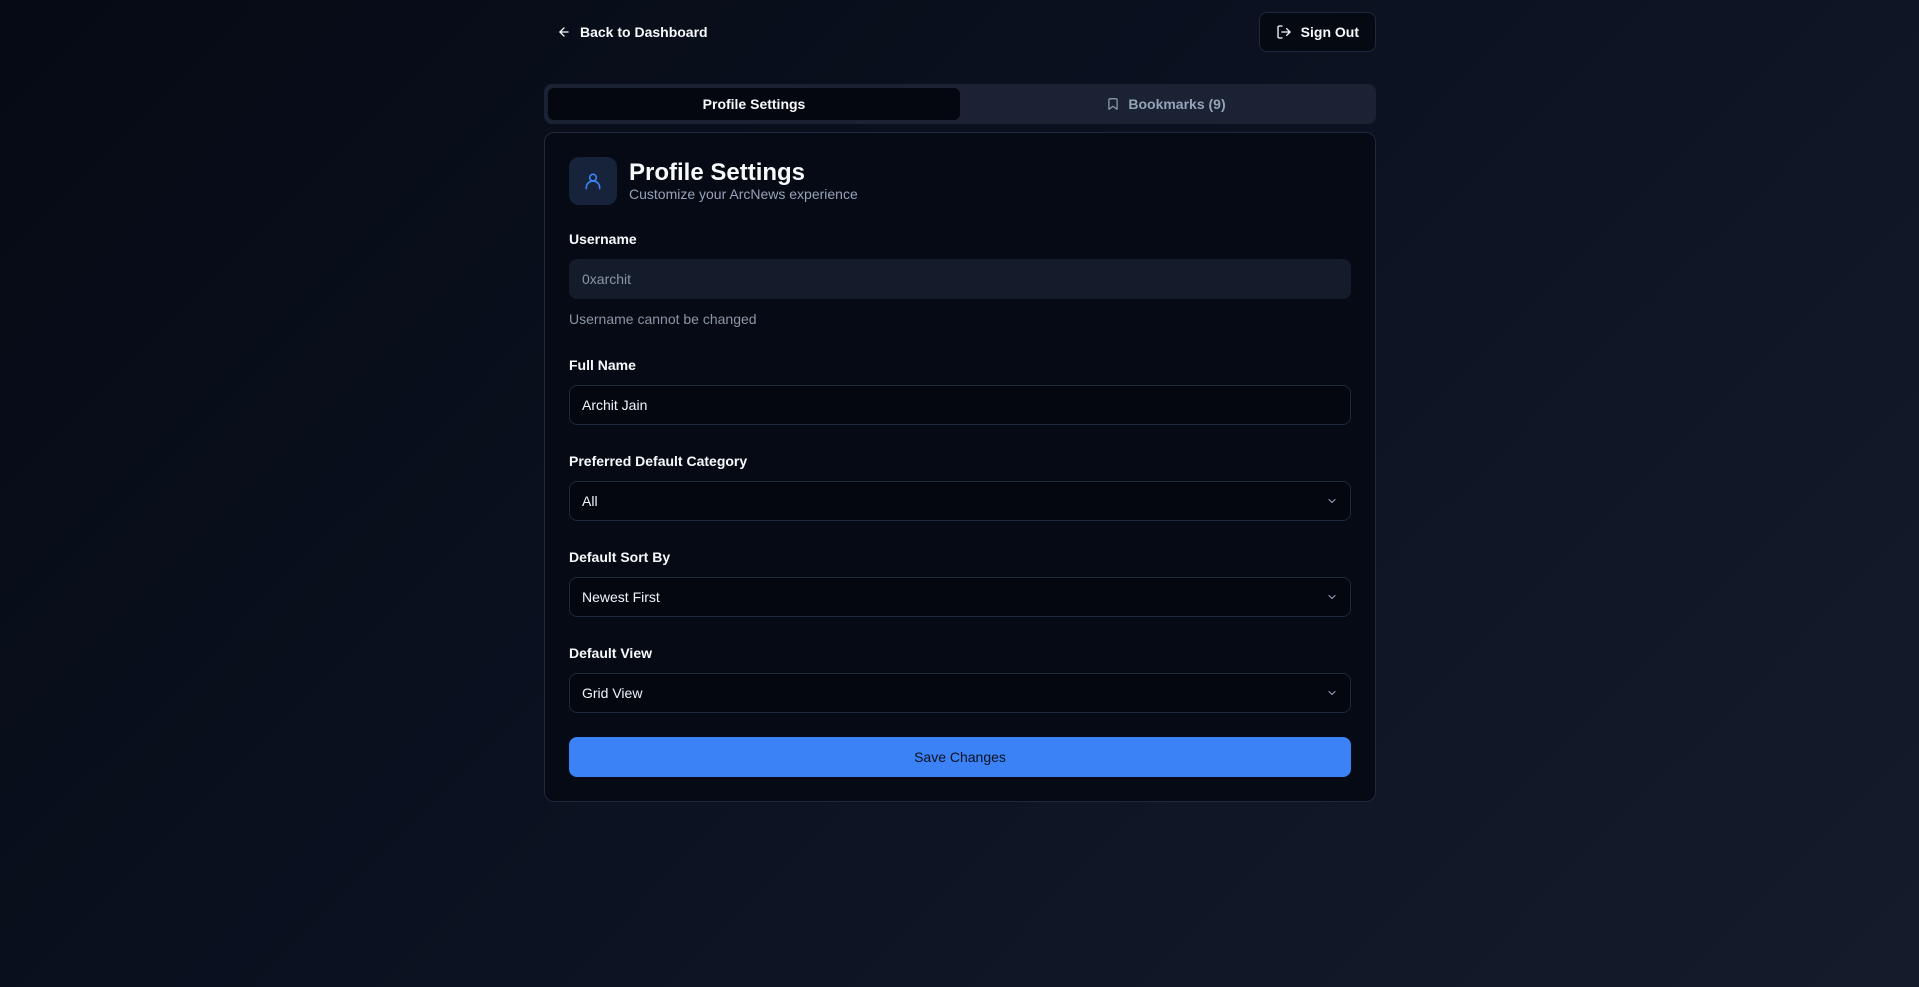 This screenshot has width=1919, height=987. I want to click on full-name-value: Archit Jain, so click(615, 405).